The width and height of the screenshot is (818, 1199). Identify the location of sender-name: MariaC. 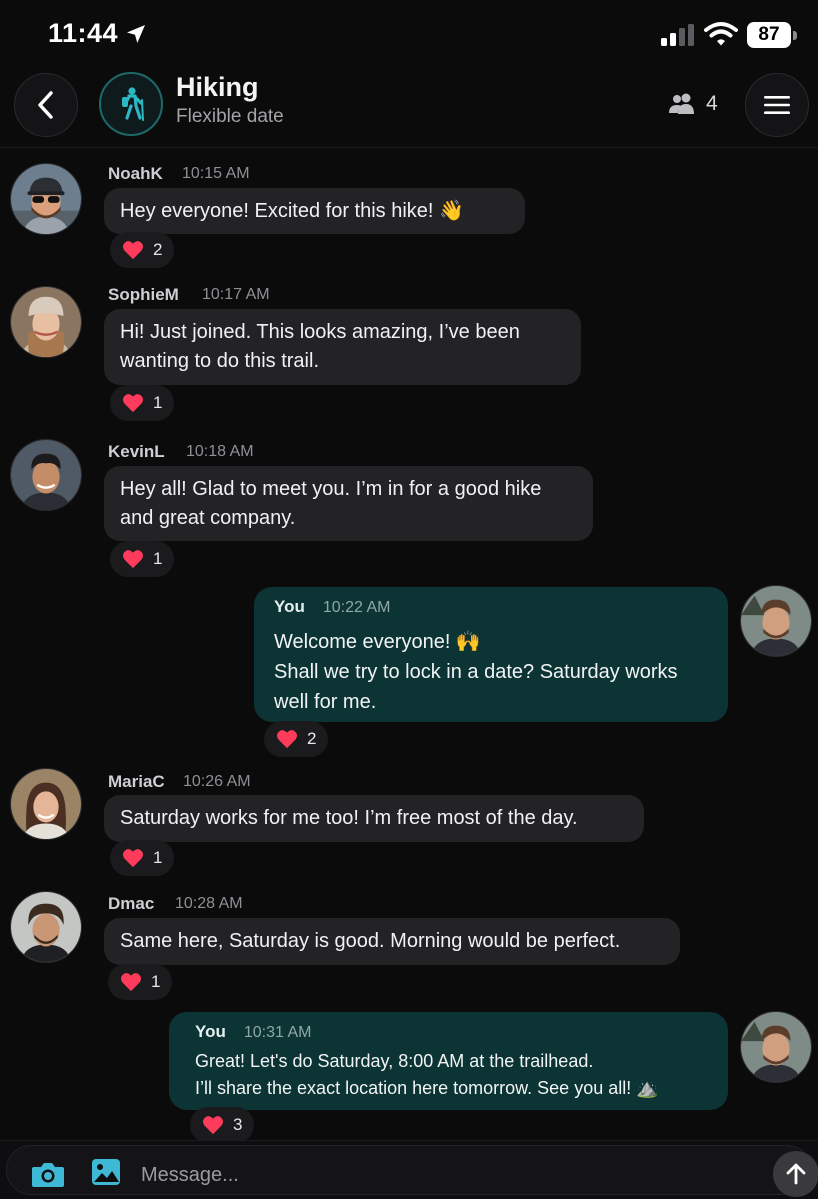
(136, 781).